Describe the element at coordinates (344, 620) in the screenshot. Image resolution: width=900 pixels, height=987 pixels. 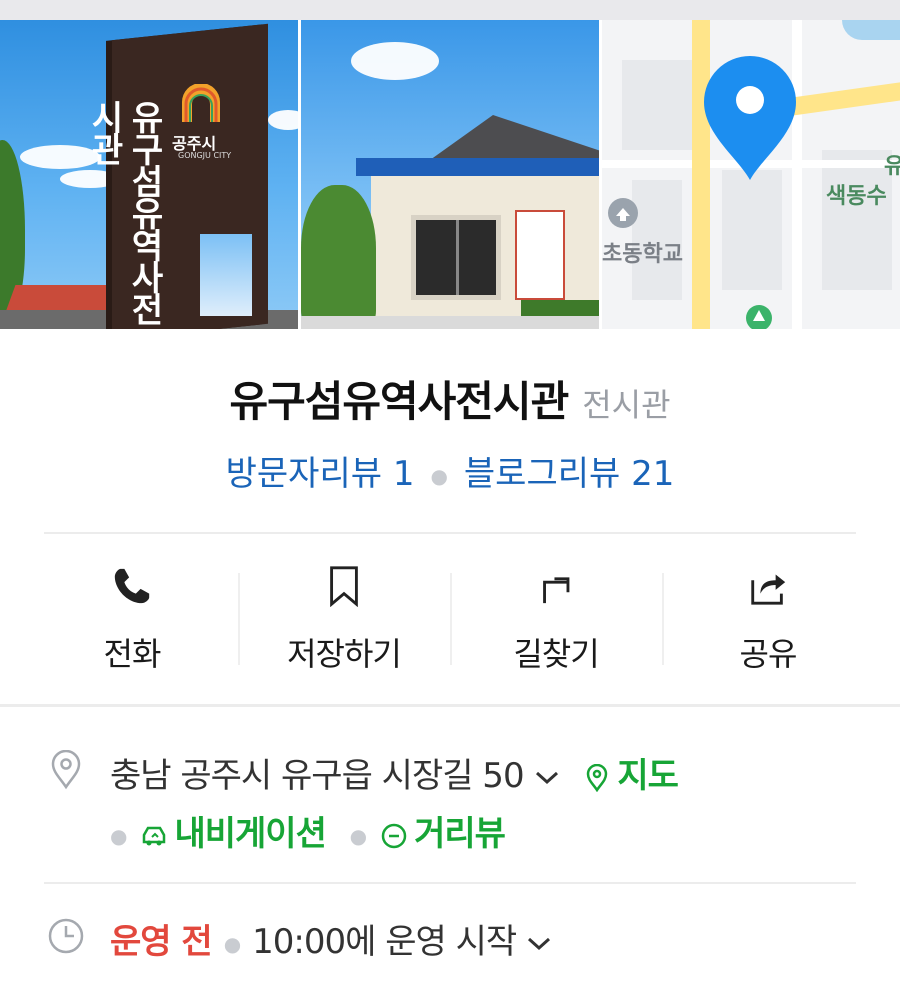
I see `save-button: 저장하기` at that location.